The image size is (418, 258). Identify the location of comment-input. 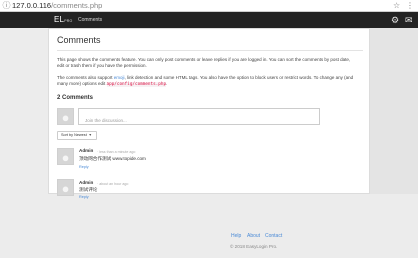
(199, 120).